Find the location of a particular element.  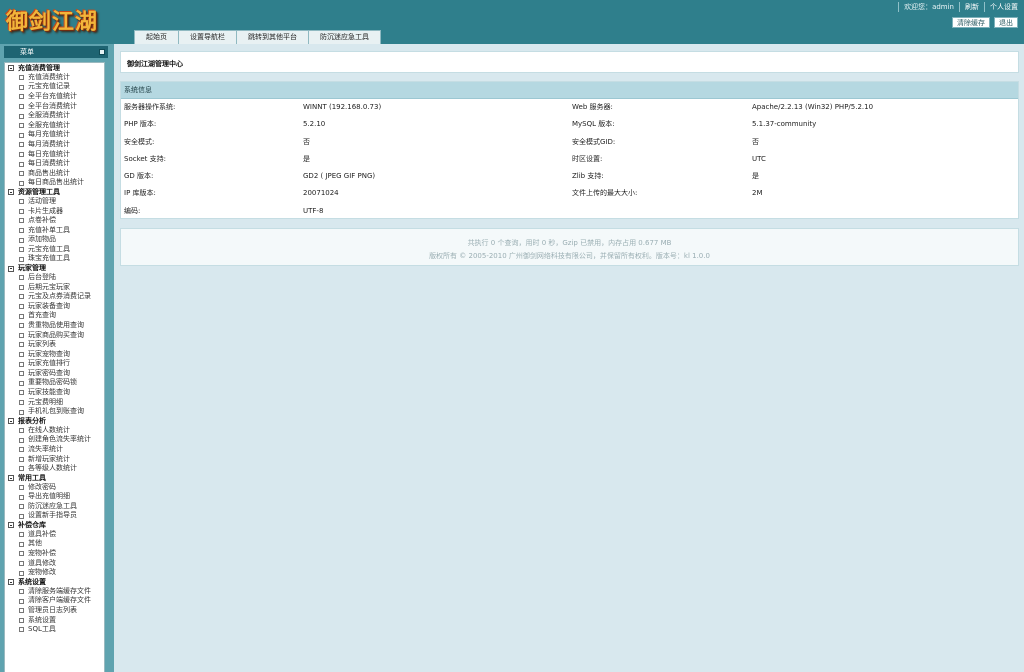

tab-start-page: 起始页 is located at coordinates (156, 37).